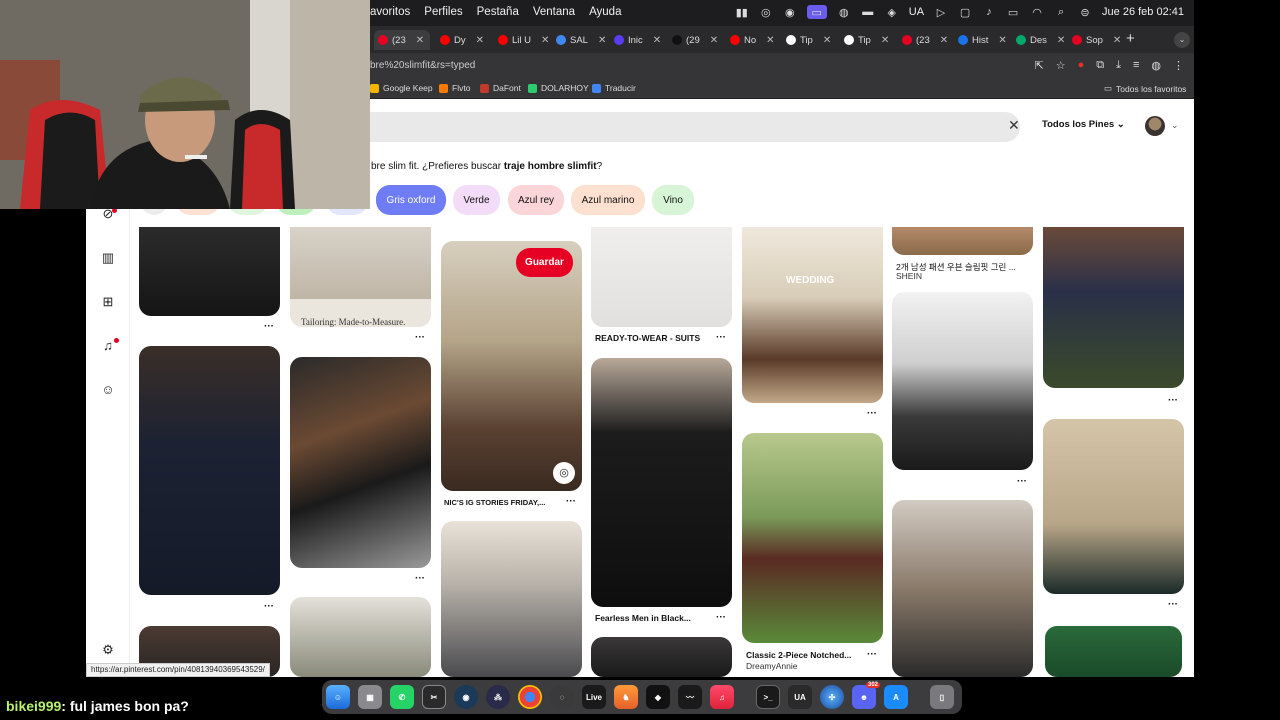 This screenshot has height=720, width=1280. Describe the element at coordinates (498, 697) in the screenshot. I see `mixer-icon: ⁂` at that location.